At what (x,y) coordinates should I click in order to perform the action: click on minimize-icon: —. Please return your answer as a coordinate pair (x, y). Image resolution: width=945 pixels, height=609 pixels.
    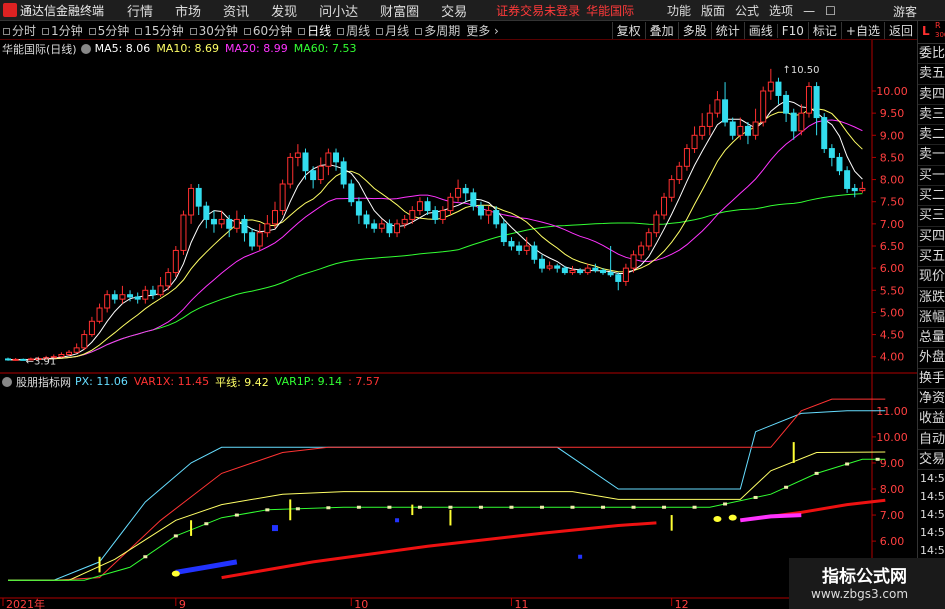
    Looking at the image, I should click on (809, 11).